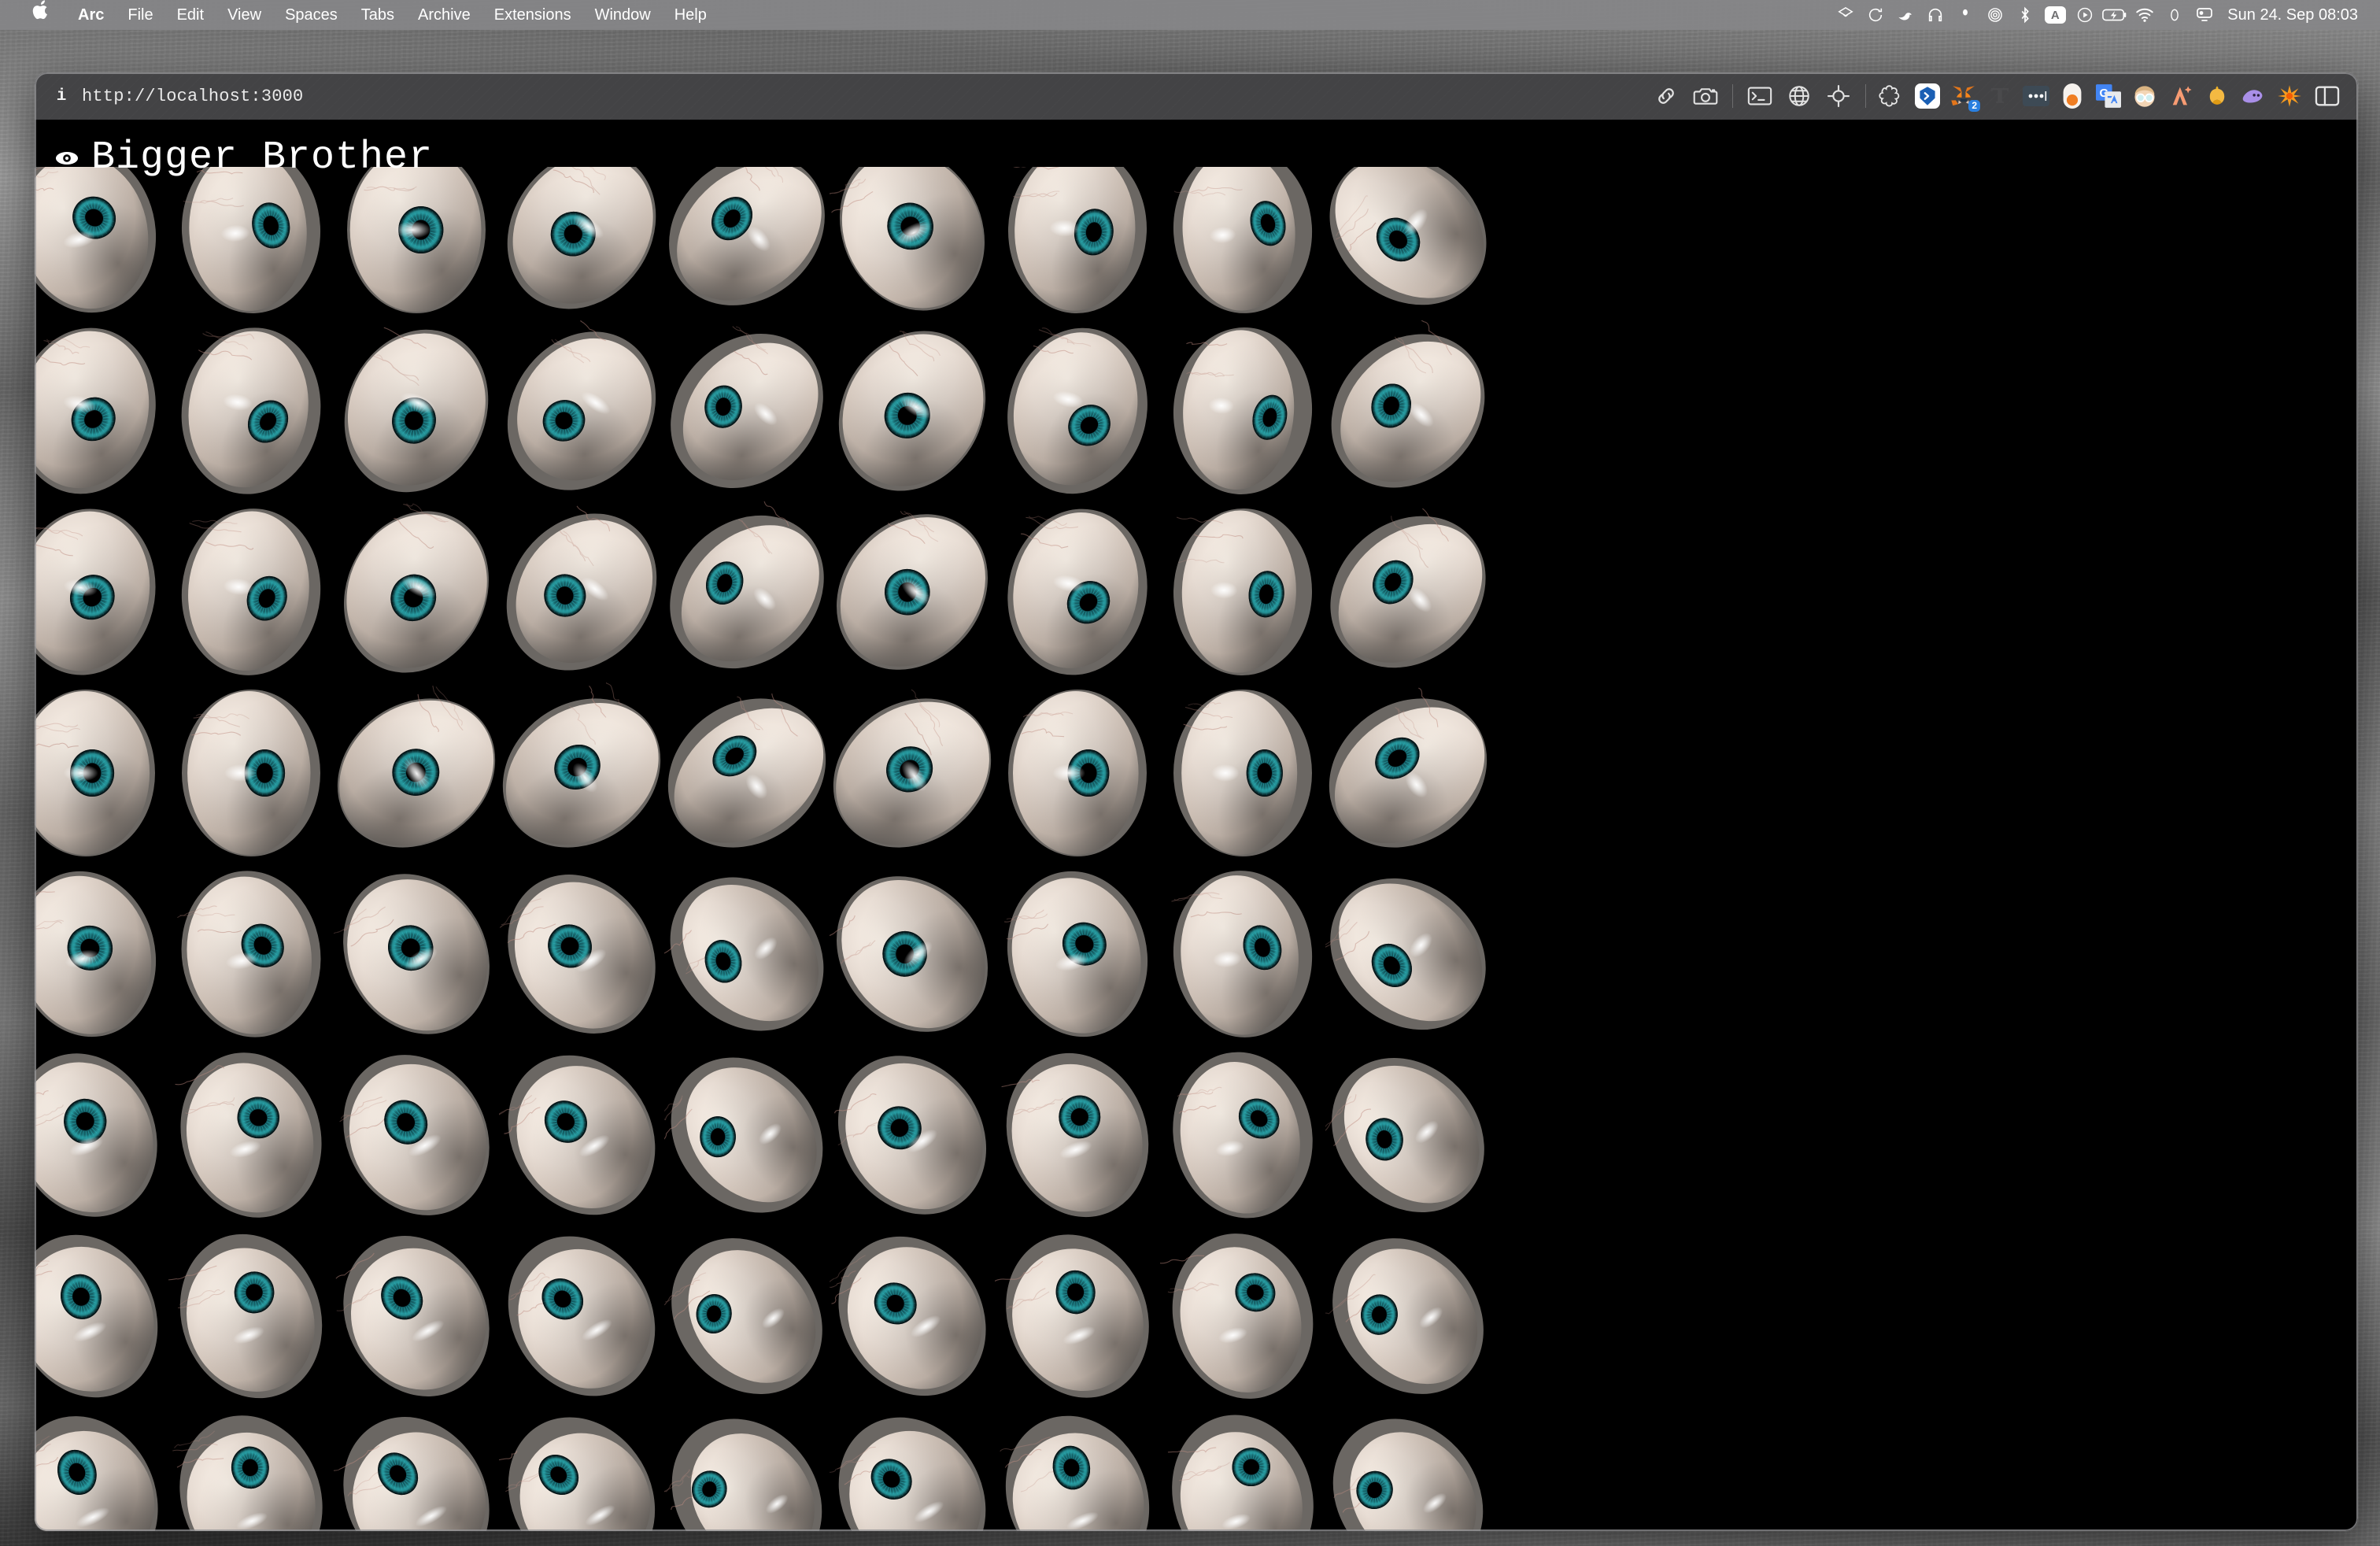 This screenshot has height=1546, width=2380. I want to click on split-view-icon, so click(2327, 96).